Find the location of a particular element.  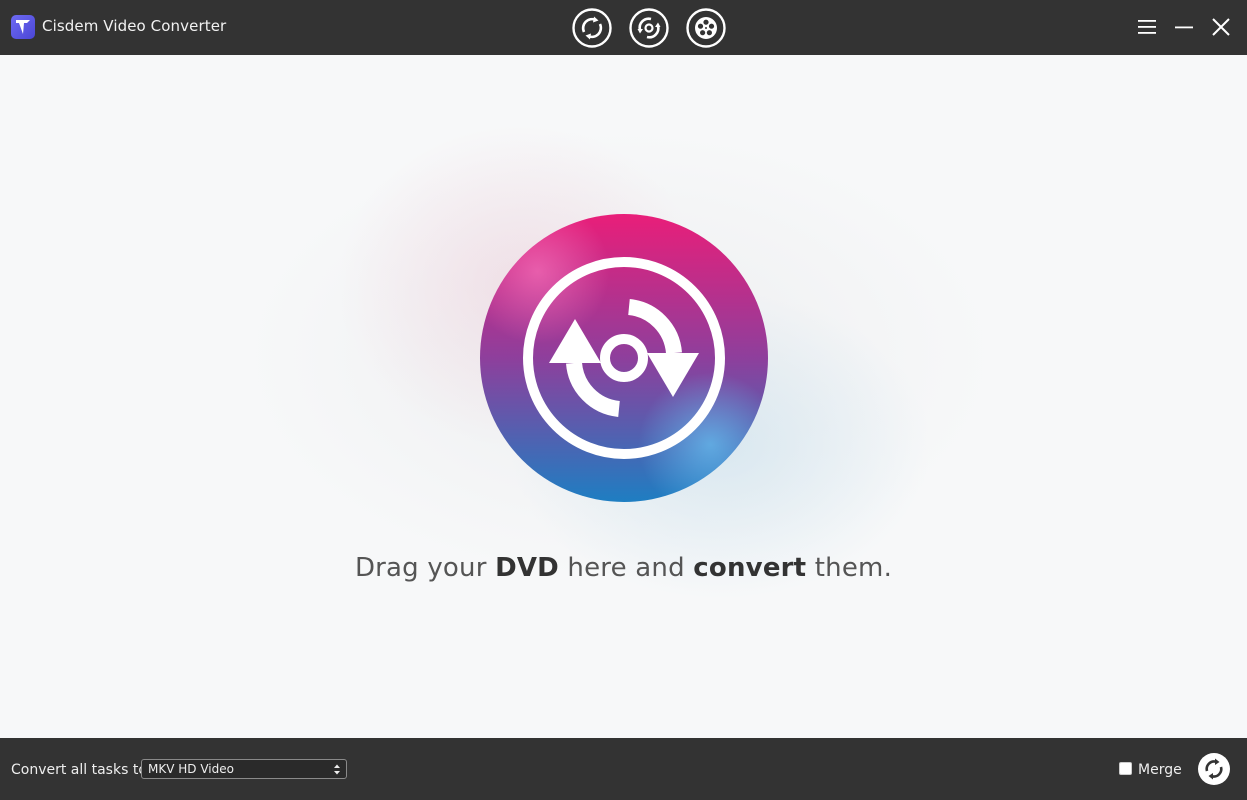

convert-arrows-icon is located at coordinates (592, 28).